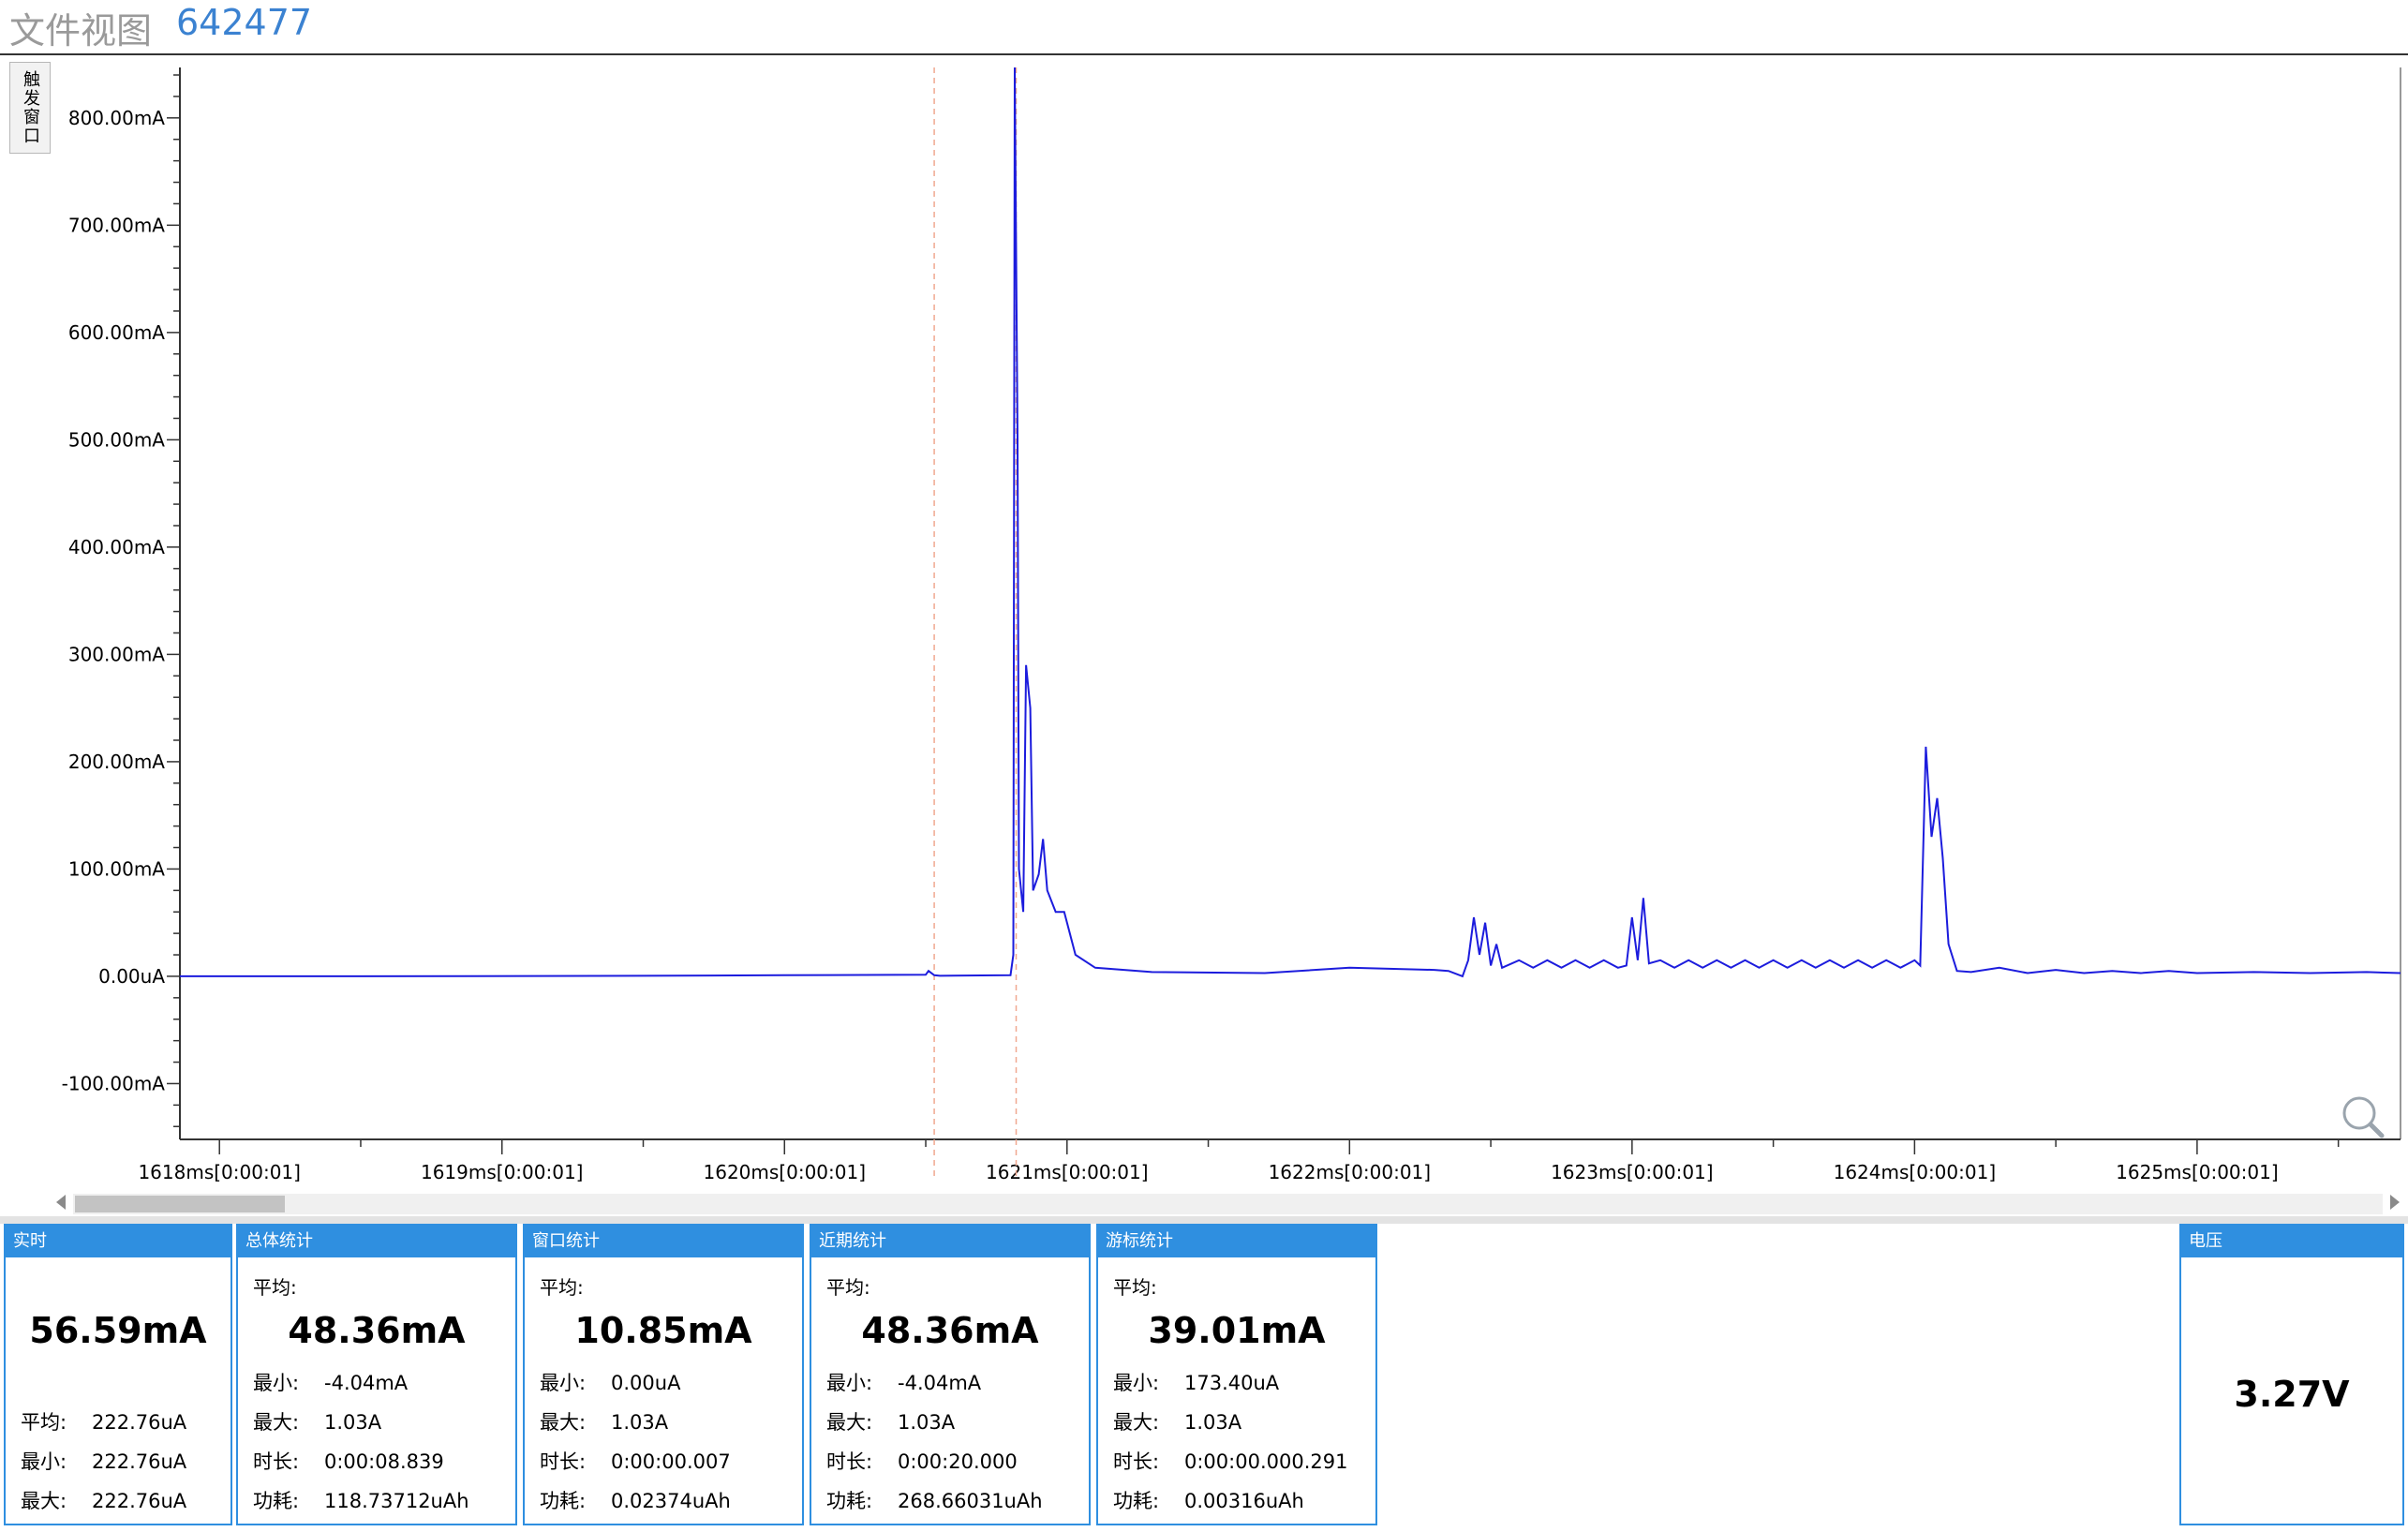  I want to click on scroll-thumb, so click(180, 1204).